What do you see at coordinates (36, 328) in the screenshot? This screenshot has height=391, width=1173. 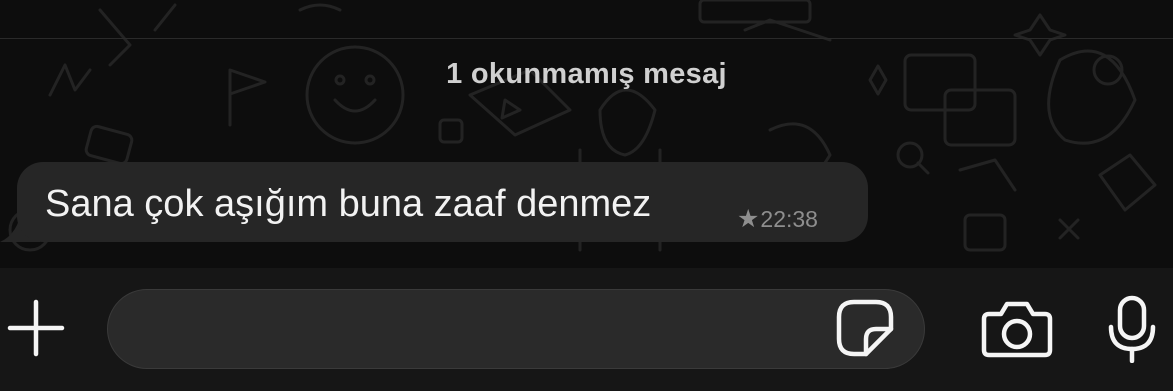 I see `plus-icon` at bounding box center [36, 328].